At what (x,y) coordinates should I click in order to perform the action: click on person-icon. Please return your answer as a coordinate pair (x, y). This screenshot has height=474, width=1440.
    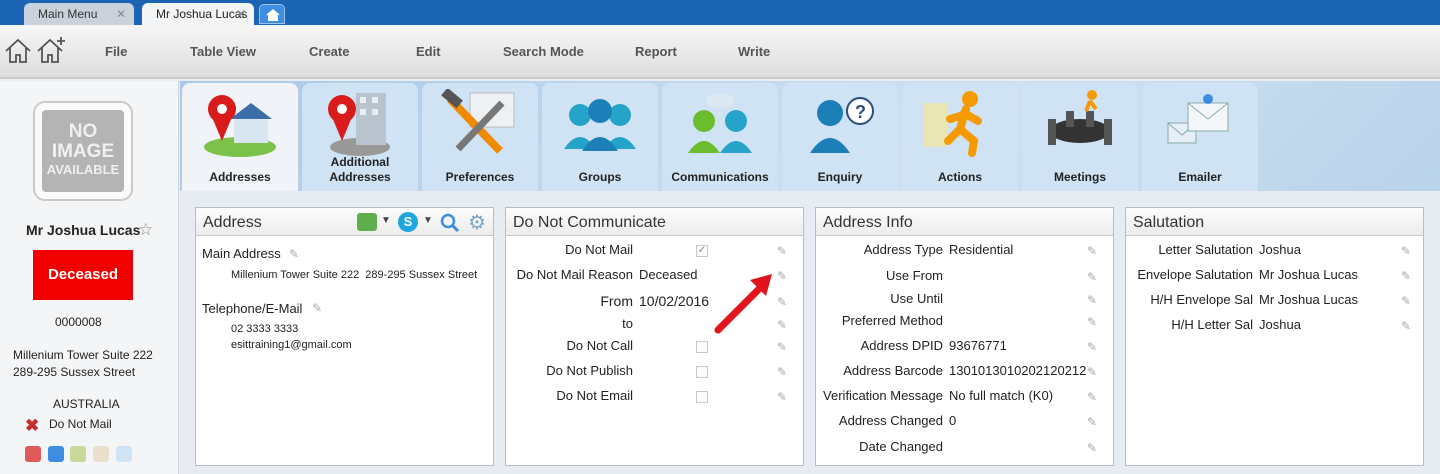
    Looking at the image, I should click on (33, 454).